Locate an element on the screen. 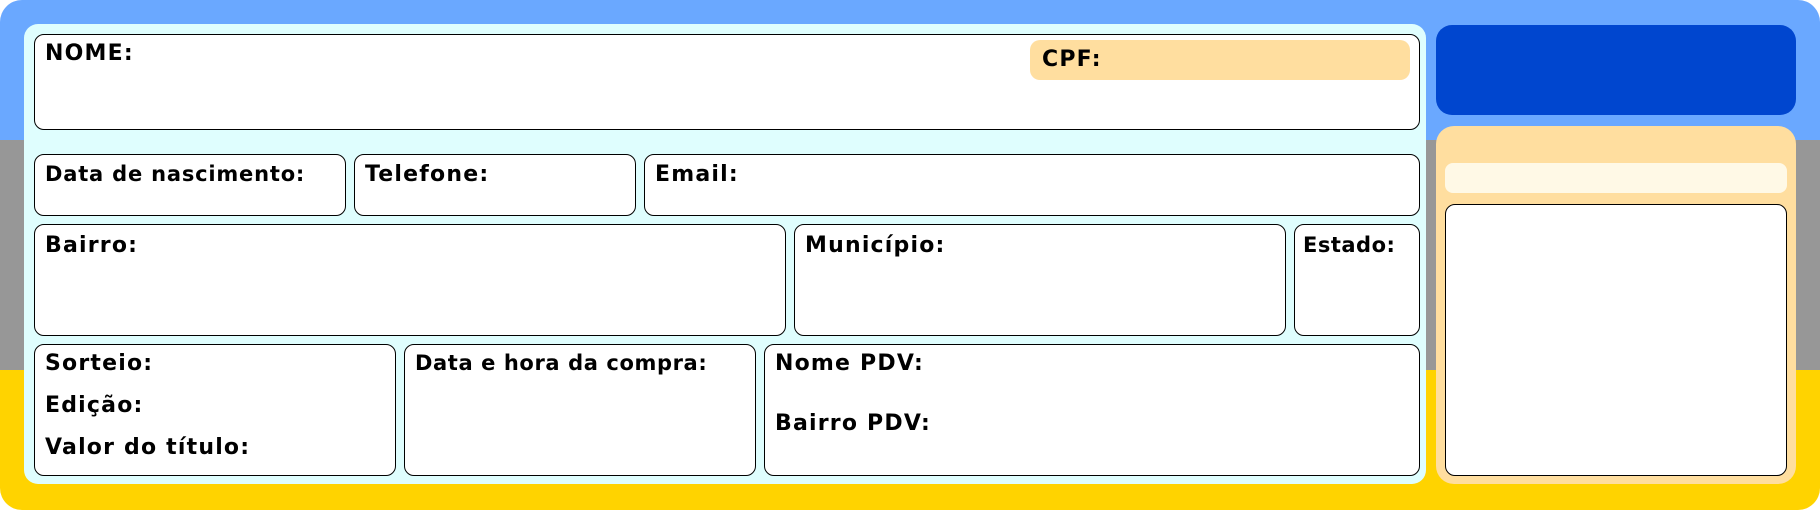 Image resolution: width=1820 pixels, height=510 pixels. data-hora-compra-label: Data e hora da compra: is located at coordinates (561, 363).